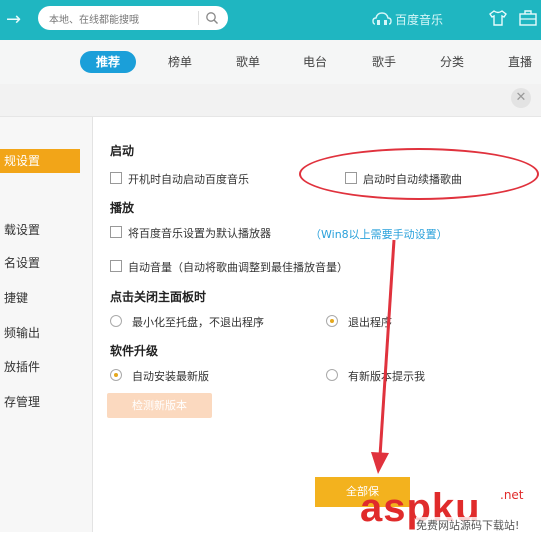  I want to click on watermark-tld: .net, so click(512, 495).